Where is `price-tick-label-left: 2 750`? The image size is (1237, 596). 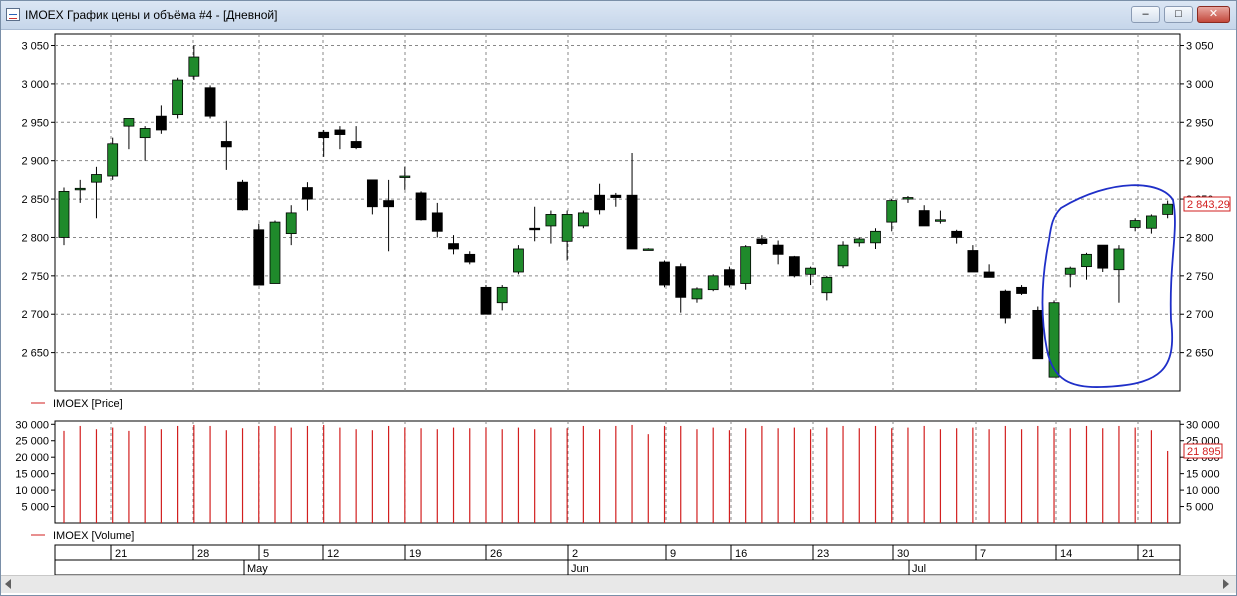
price-tick-label-left: 2 750 is located at coordinates (35, 277).